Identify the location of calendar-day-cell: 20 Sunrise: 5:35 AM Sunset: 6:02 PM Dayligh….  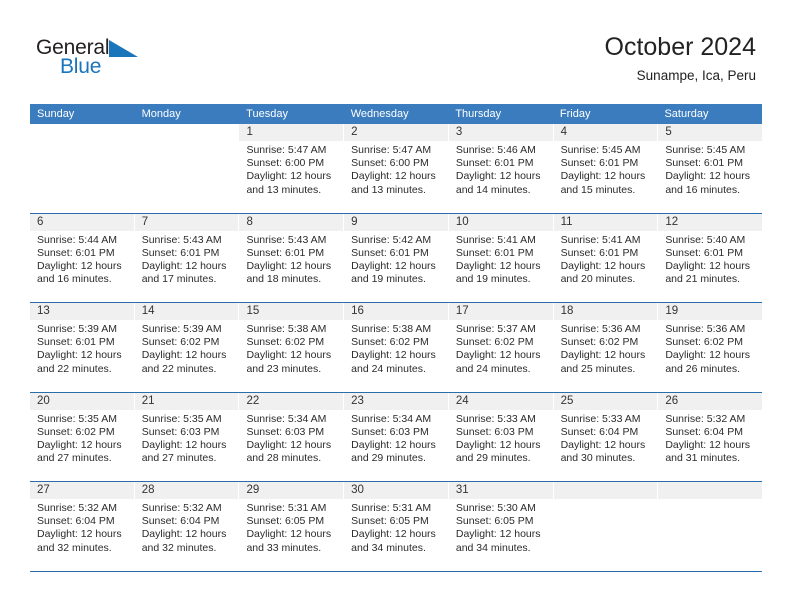
(82, 436).